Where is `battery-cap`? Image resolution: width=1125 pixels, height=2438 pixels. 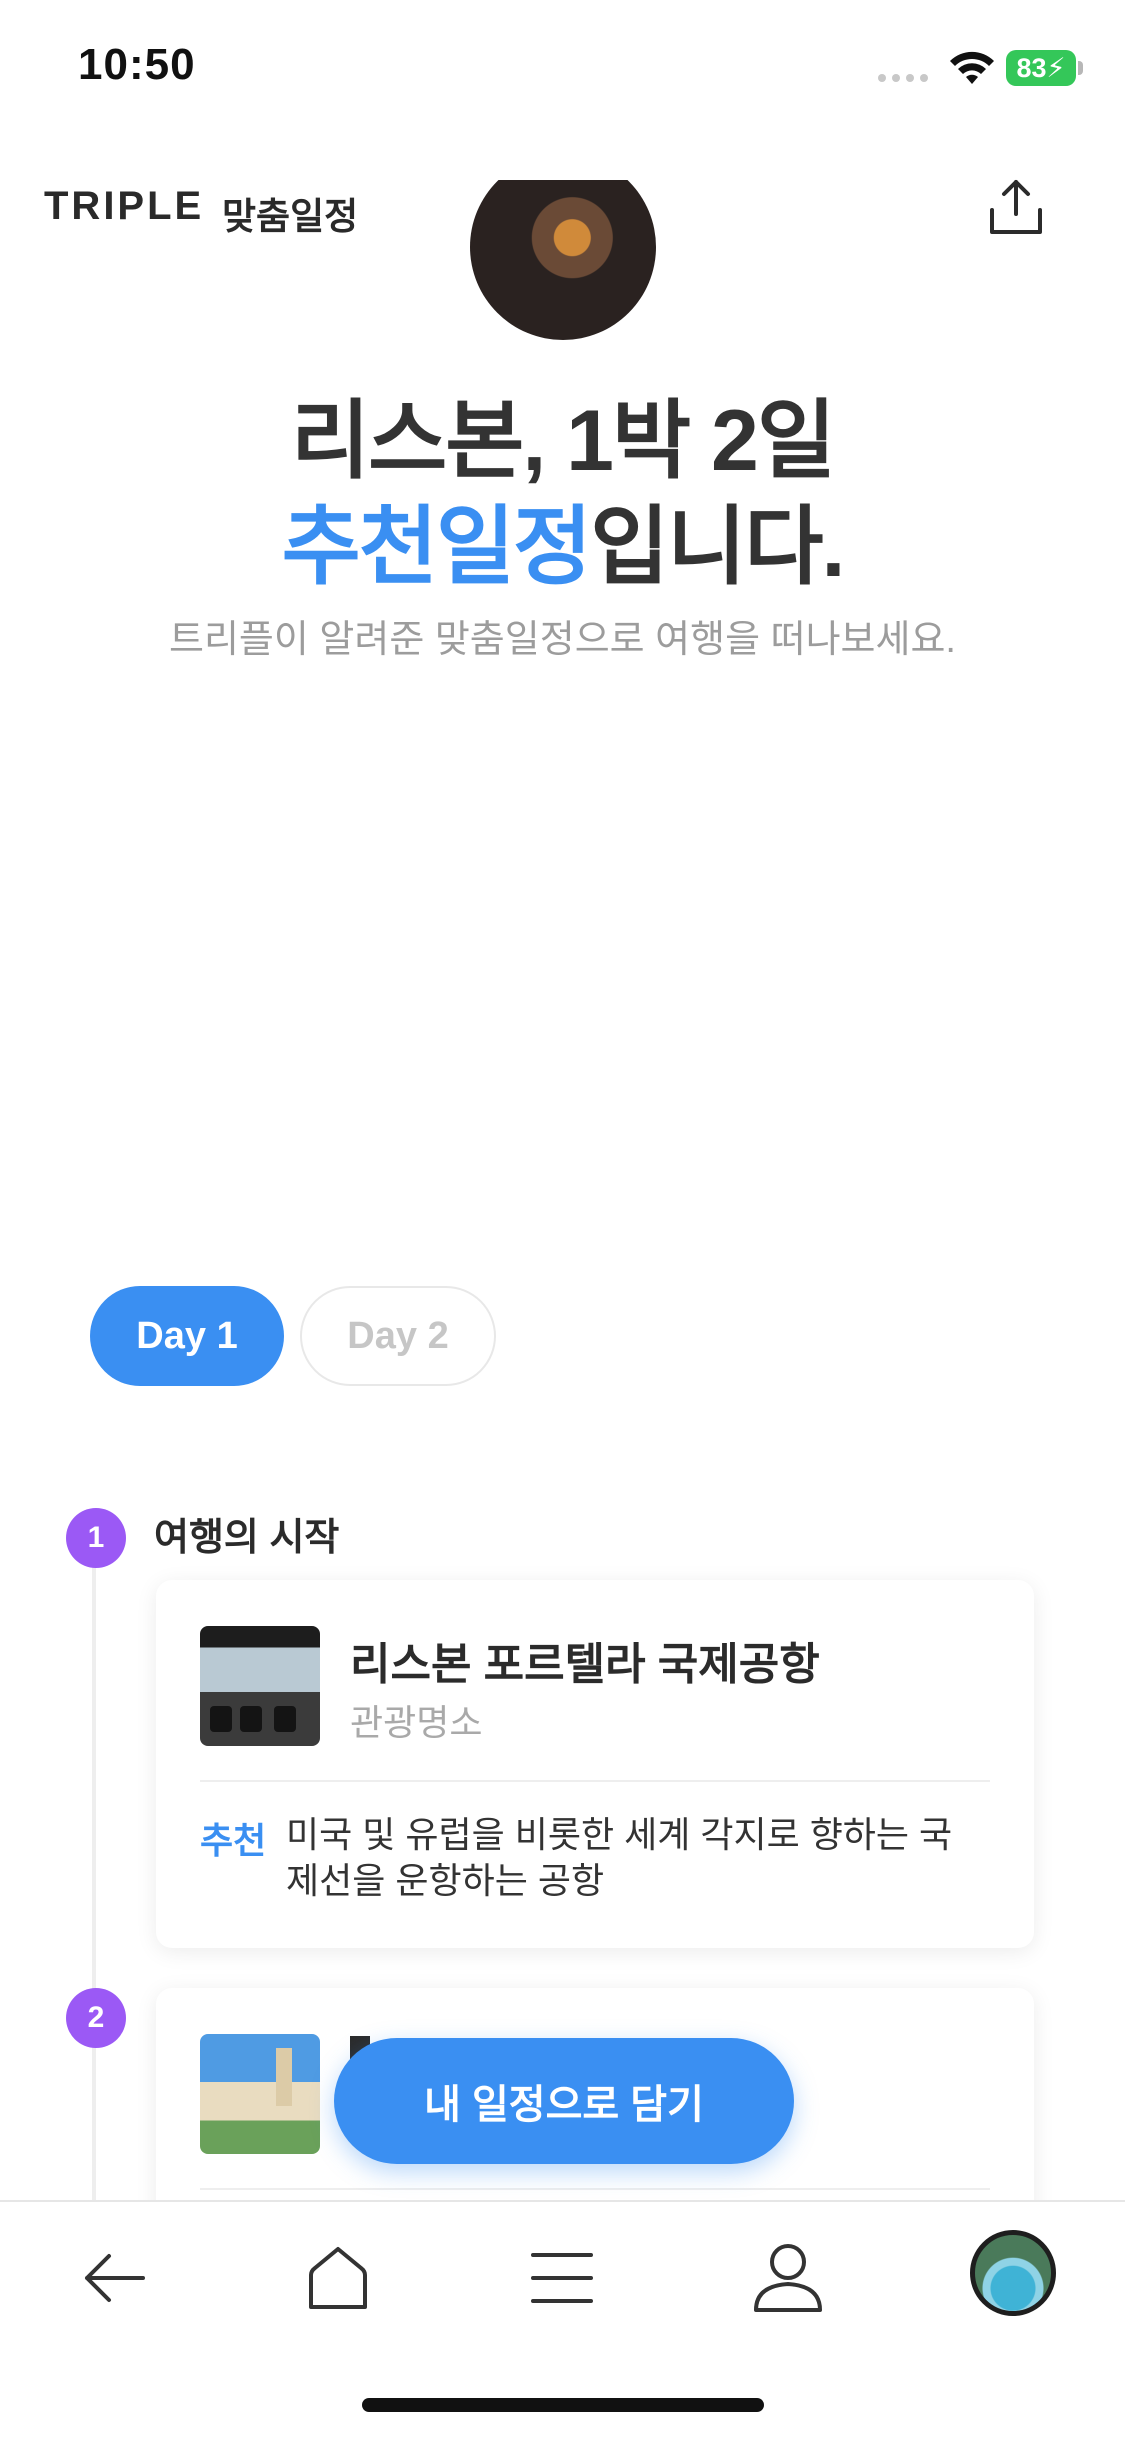
battery-cap is located at coordinates (1080, 68).